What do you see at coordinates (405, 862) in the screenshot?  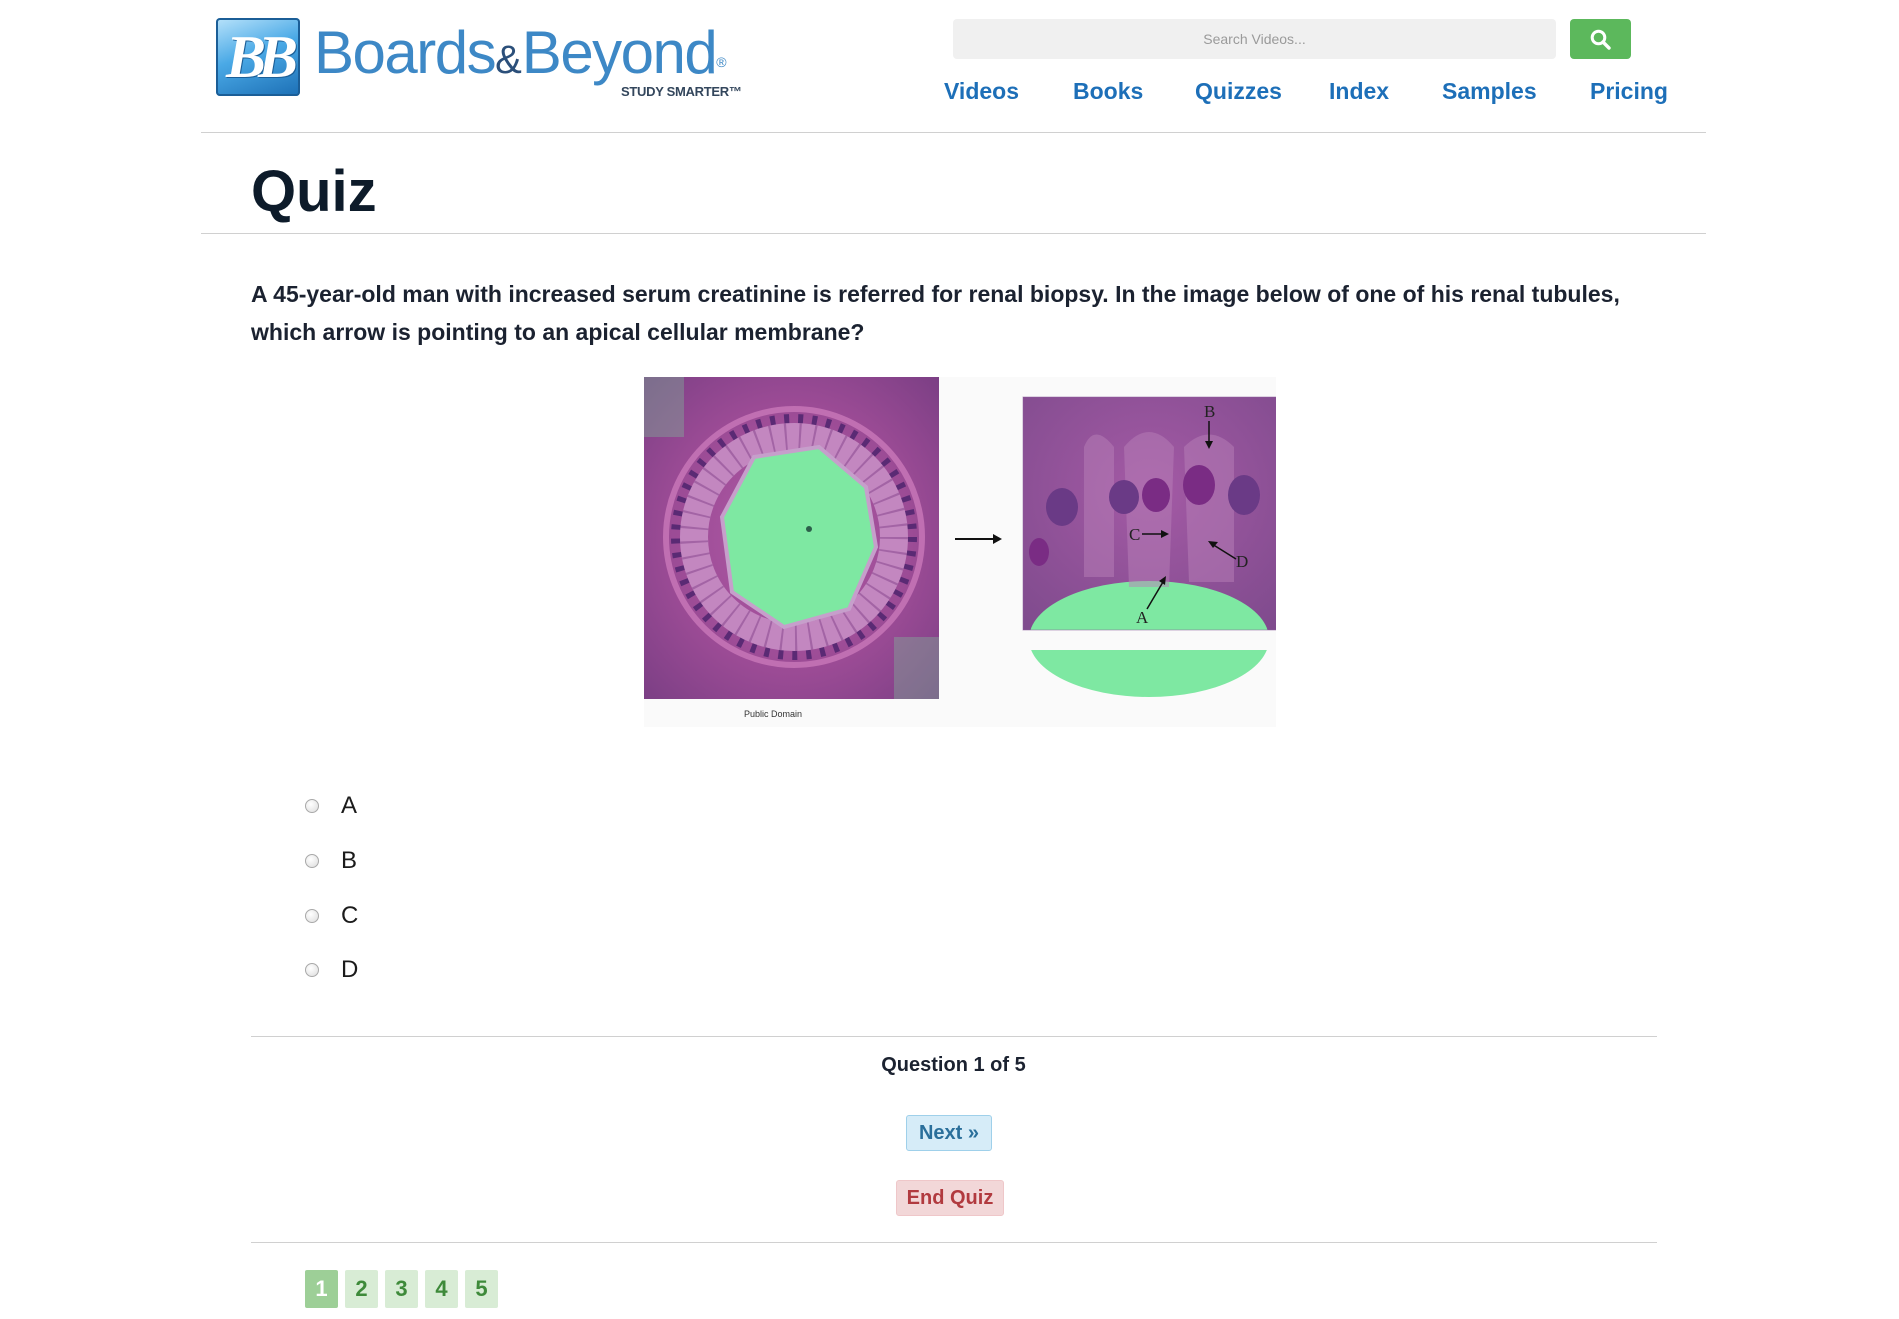 I see `answer-option: B` at bounding box center [405, 862].